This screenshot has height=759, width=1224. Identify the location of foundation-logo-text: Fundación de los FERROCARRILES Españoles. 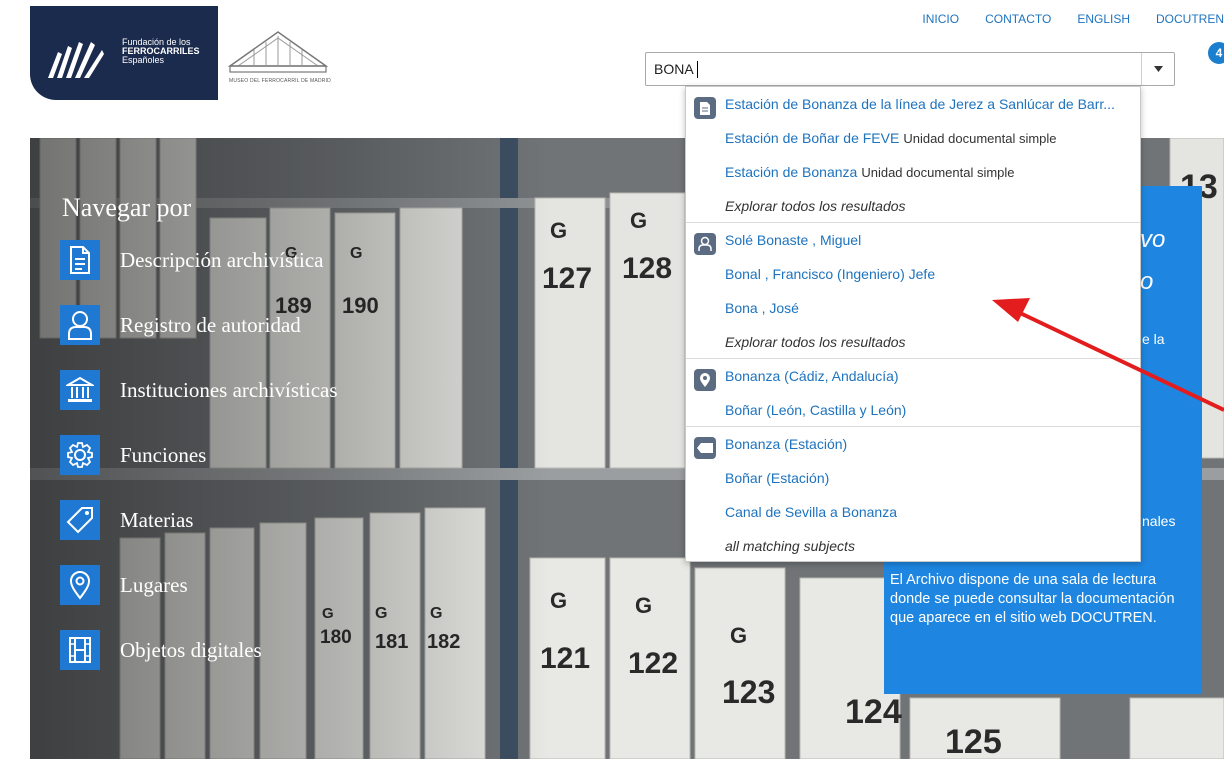
(161, 51).